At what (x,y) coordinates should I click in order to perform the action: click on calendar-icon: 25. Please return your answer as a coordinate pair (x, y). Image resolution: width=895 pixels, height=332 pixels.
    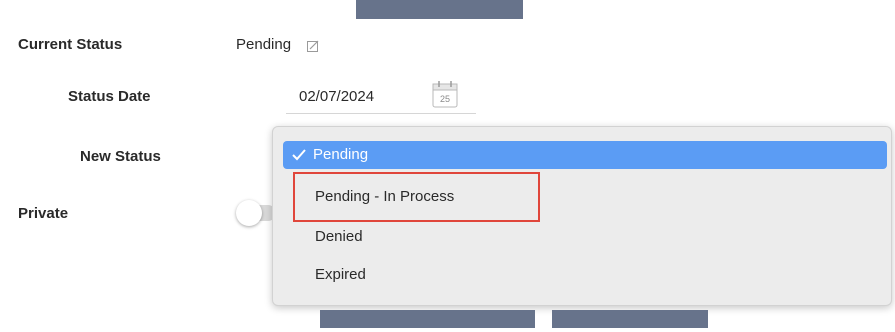
    Looking at the image, I should click on (445, 94).